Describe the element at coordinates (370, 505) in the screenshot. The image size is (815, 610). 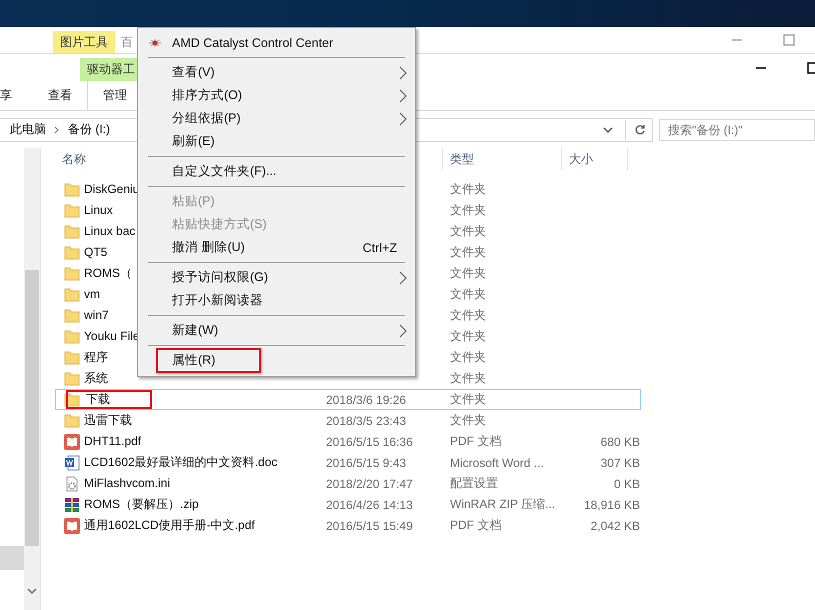
I see `date-cell-text: 2016/4/26 14:13` at that location.